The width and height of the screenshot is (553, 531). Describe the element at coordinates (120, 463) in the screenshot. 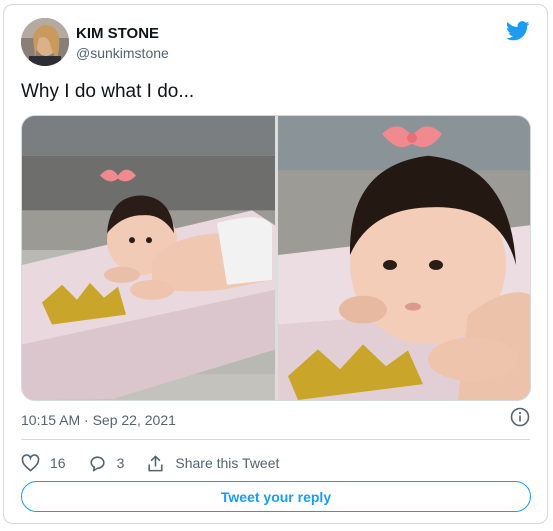

I see `reply-count: 3` at that location.